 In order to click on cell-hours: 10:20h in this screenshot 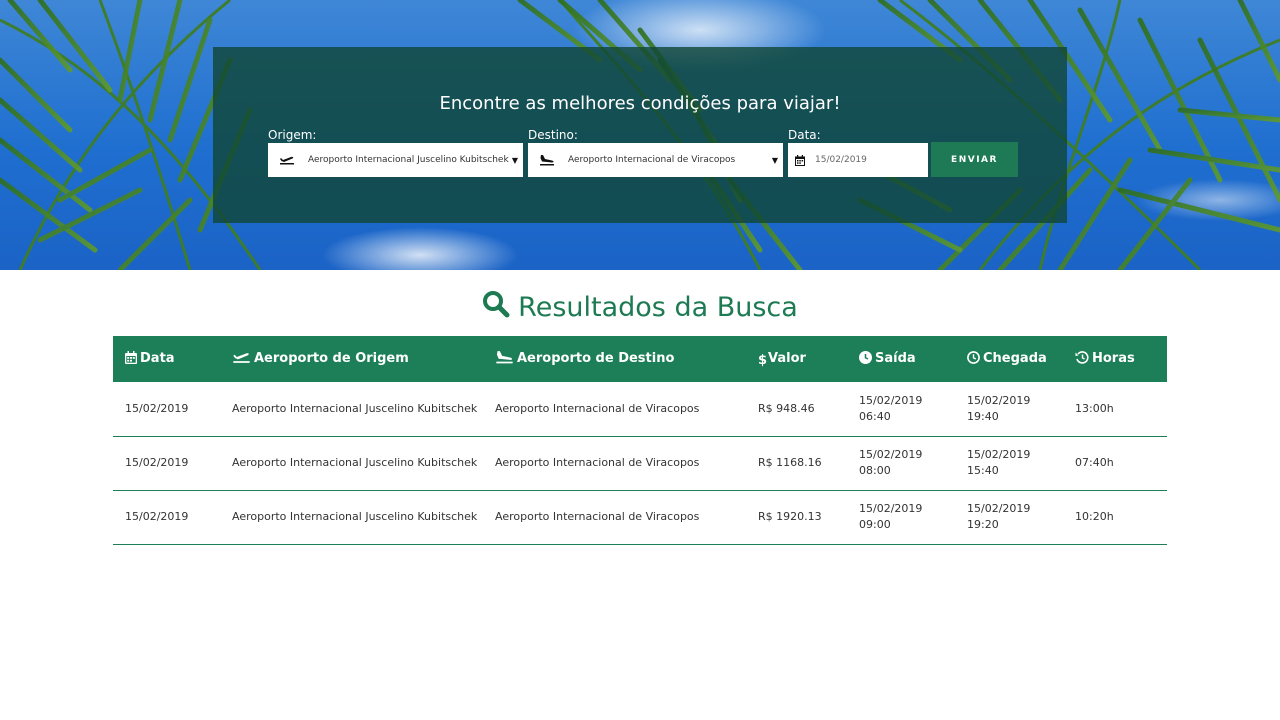, I will do `click(1094, 516)`.